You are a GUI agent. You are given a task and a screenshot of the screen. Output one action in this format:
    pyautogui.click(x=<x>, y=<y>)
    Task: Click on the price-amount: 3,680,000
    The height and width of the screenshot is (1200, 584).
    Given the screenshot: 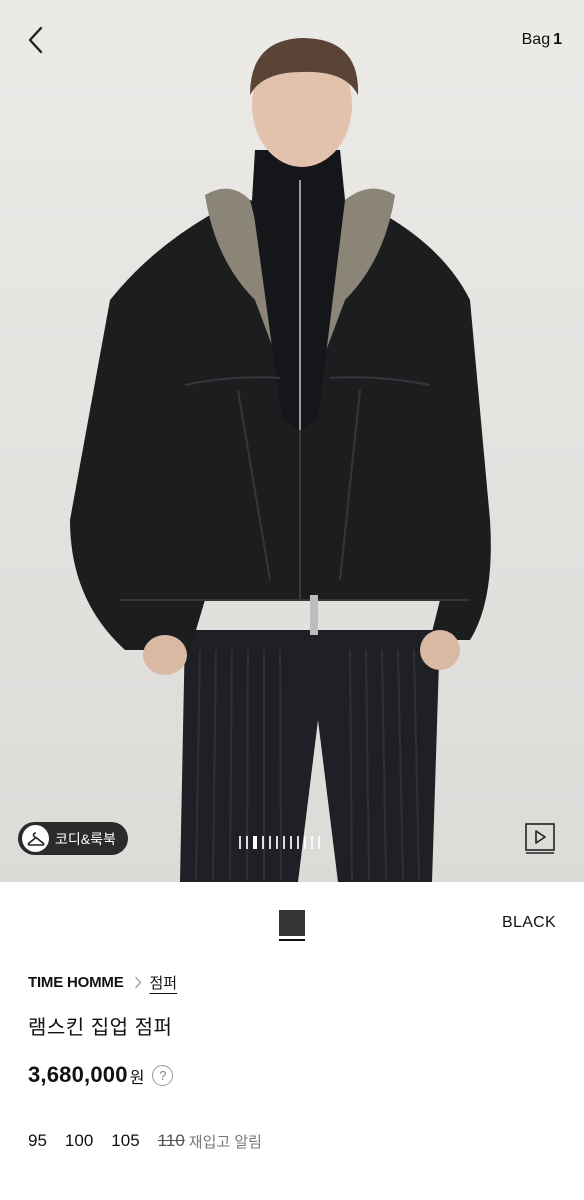 What is the action you would take?
    pyautogui.click(x=78, y=1074)
    